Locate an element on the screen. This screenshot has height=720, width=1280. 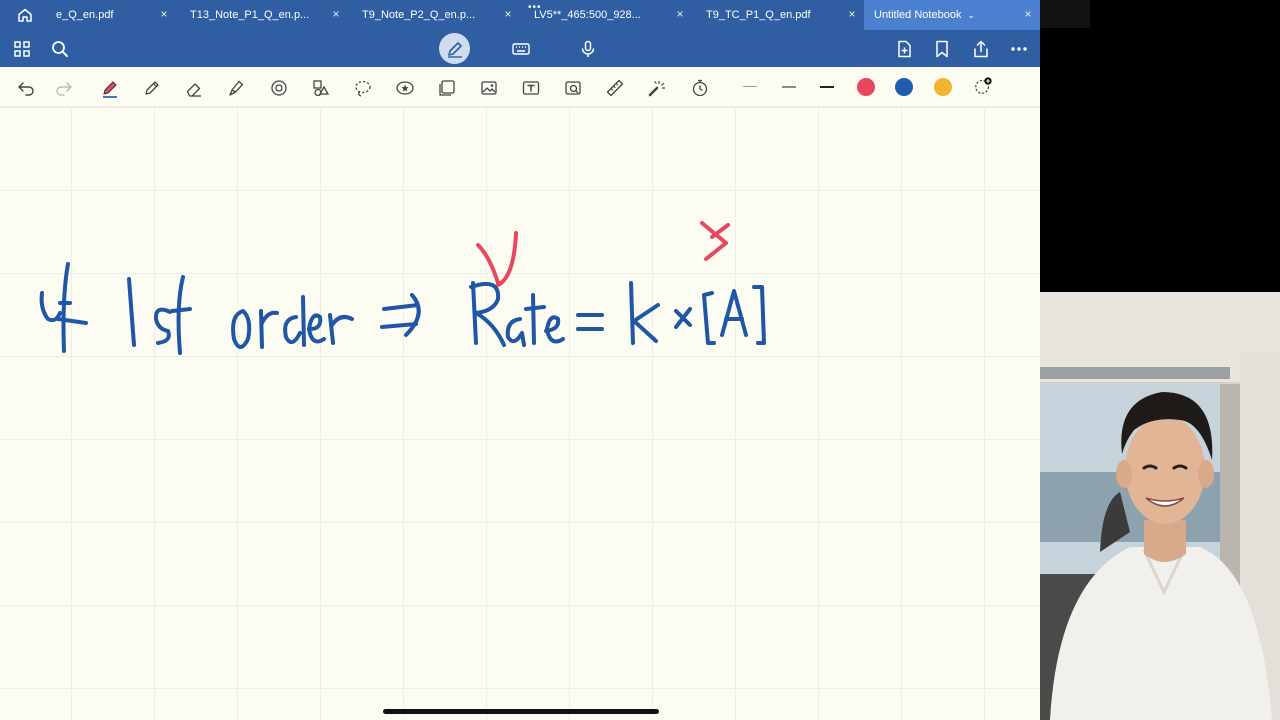
microphone-icon is located at coordinates (588, 48).